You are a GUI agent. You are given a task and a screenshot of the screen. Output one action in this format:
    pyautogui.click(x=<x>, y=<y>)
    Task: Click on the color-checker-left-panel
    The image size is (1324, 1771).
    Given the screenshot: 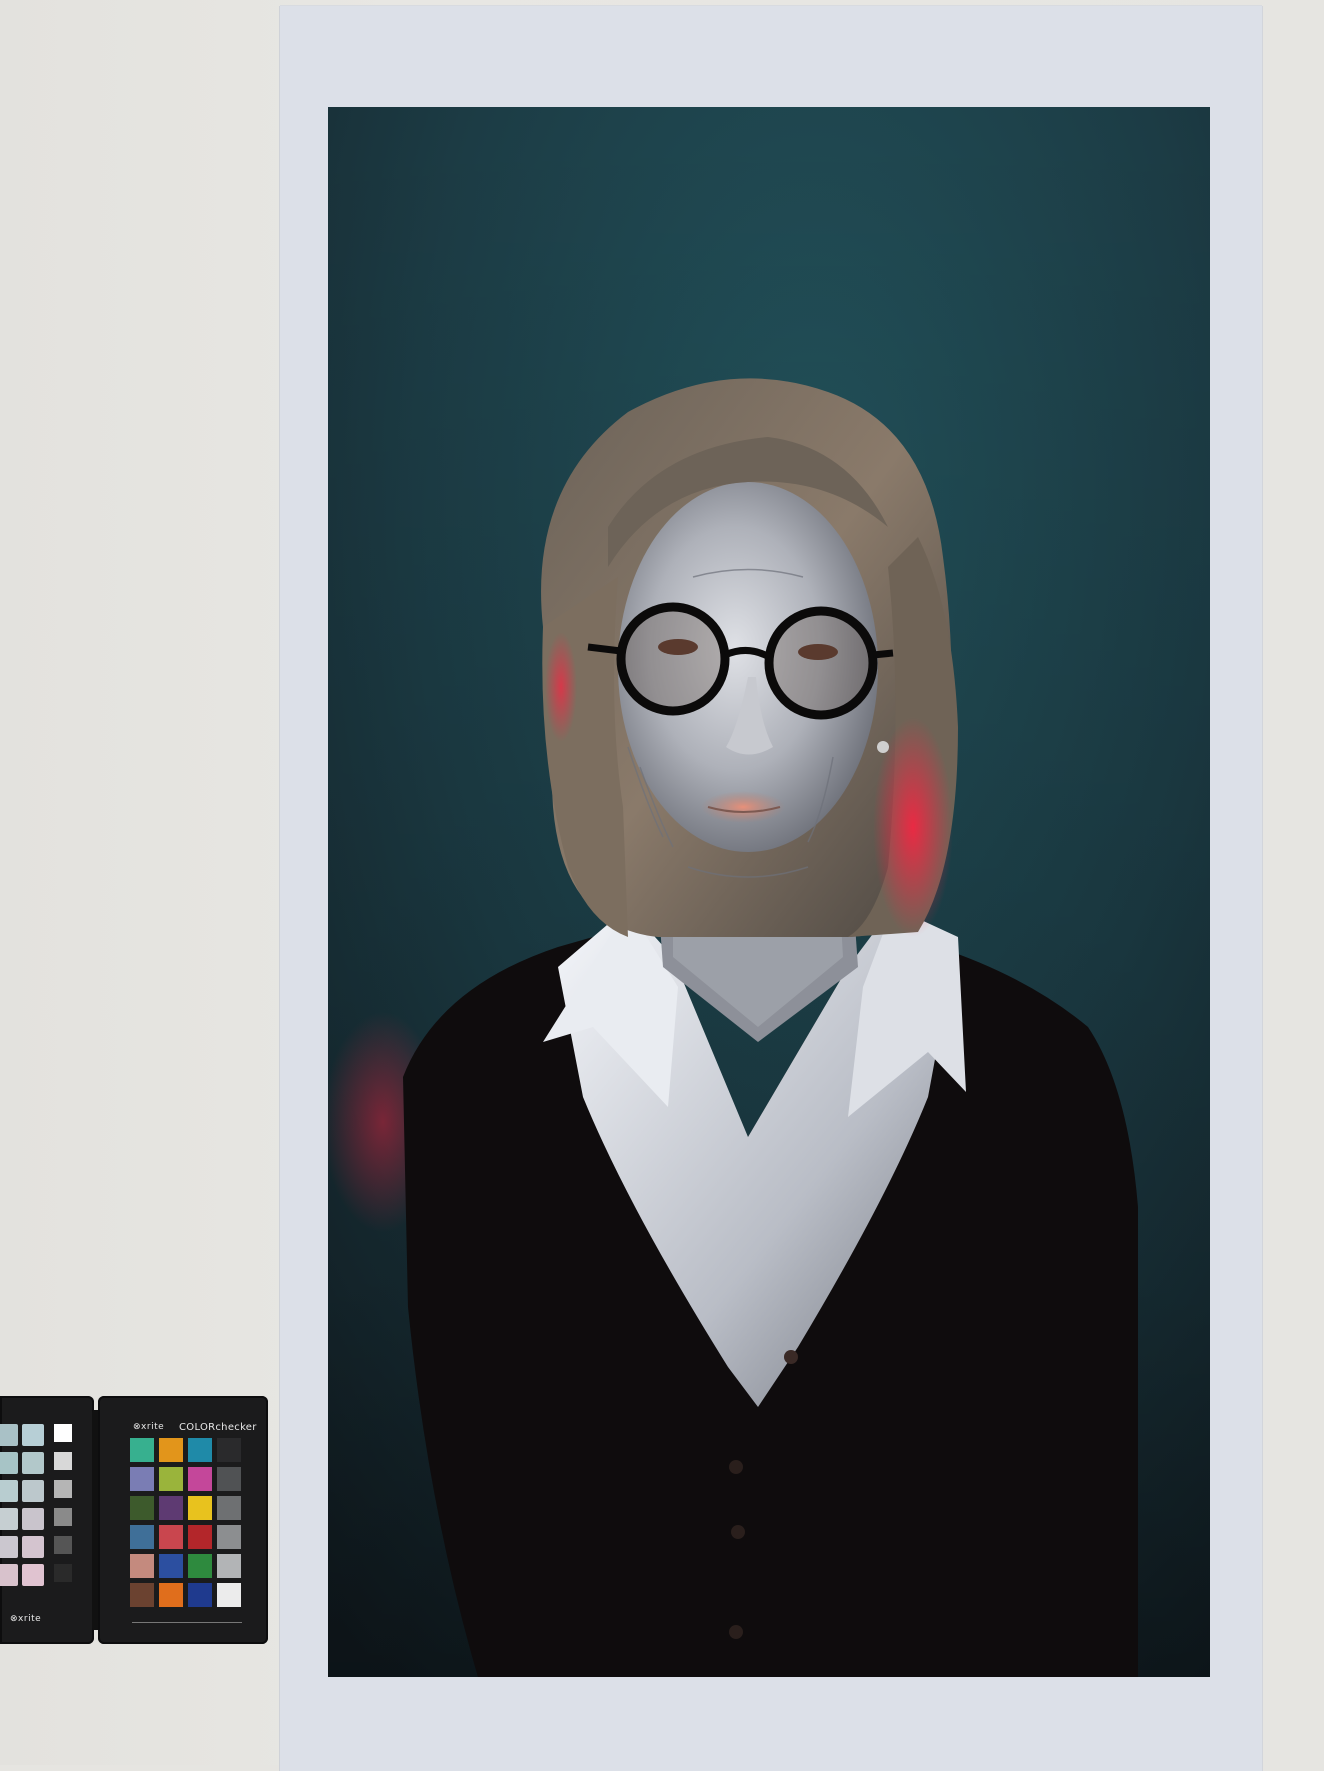 What is the action you would take?
    pyautogui.click(x=47, y=1520)
    